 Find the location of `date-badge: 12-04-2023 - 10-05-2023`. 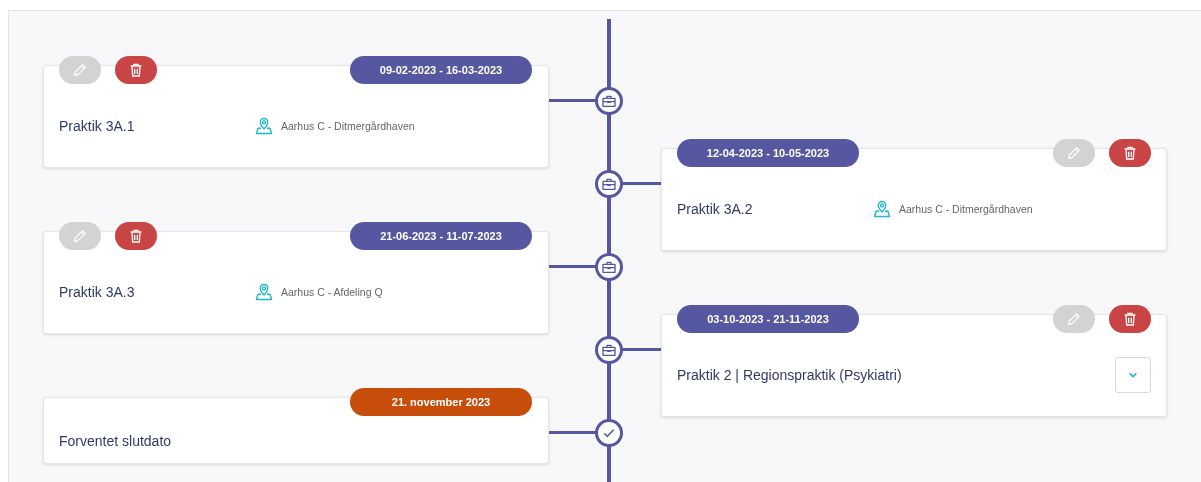

date-badge: 12-04-2023 - 10-05-2023 is located at coordinates (768, 153).